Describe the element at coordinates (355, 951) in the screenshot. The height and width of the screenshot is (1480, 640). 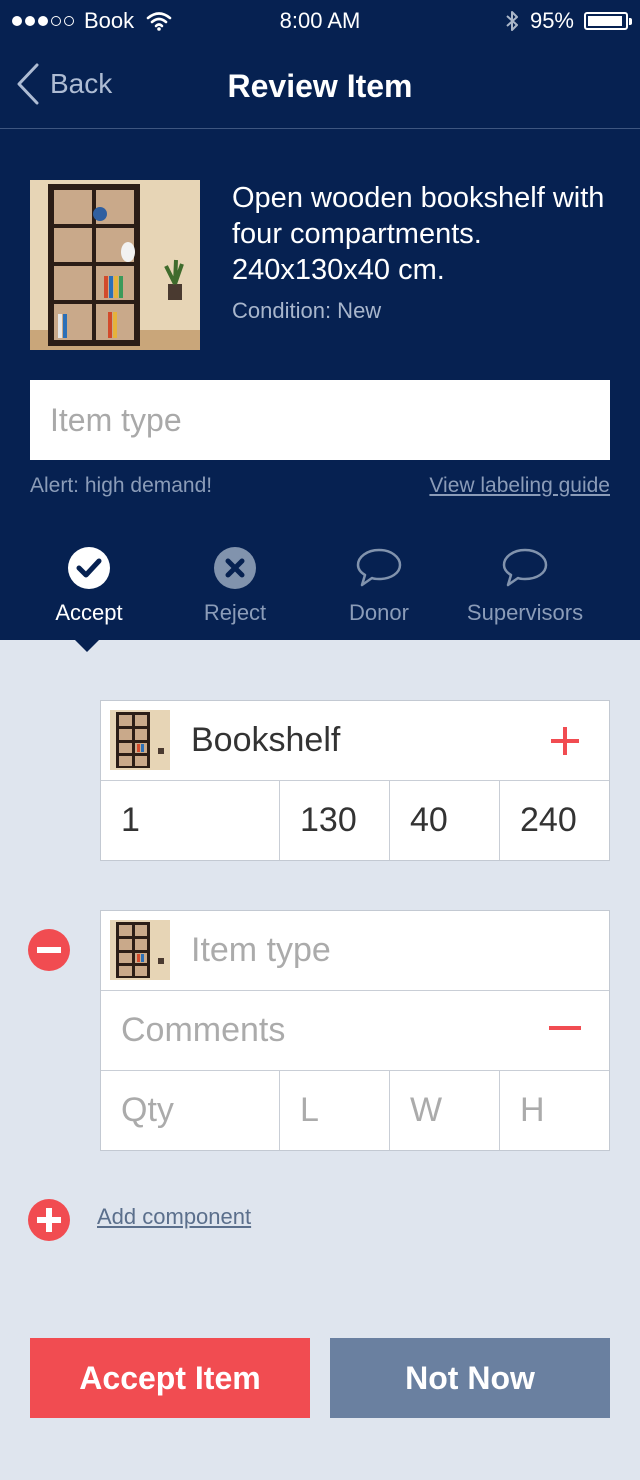
I see `component-type-row: Item type` at that location.